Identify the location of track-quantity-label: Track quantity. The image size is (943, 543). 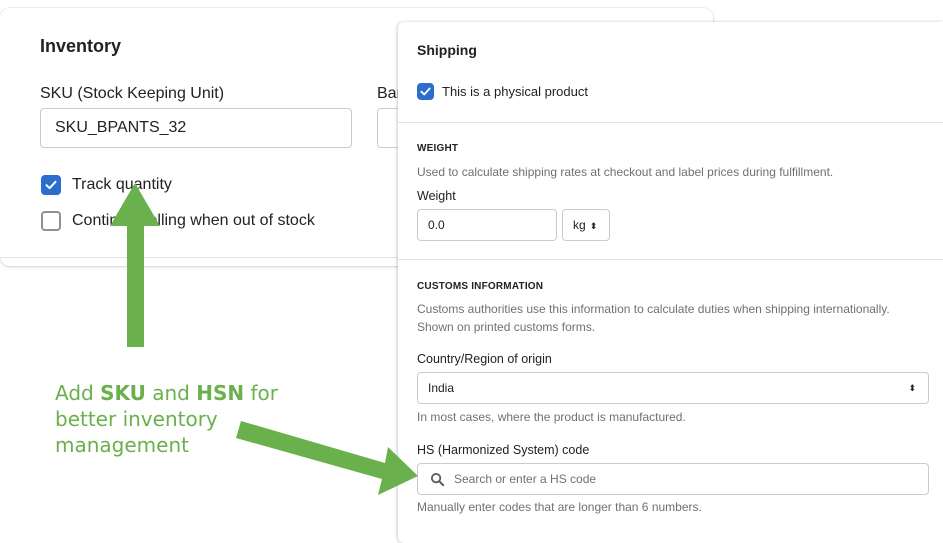
(122, 184).